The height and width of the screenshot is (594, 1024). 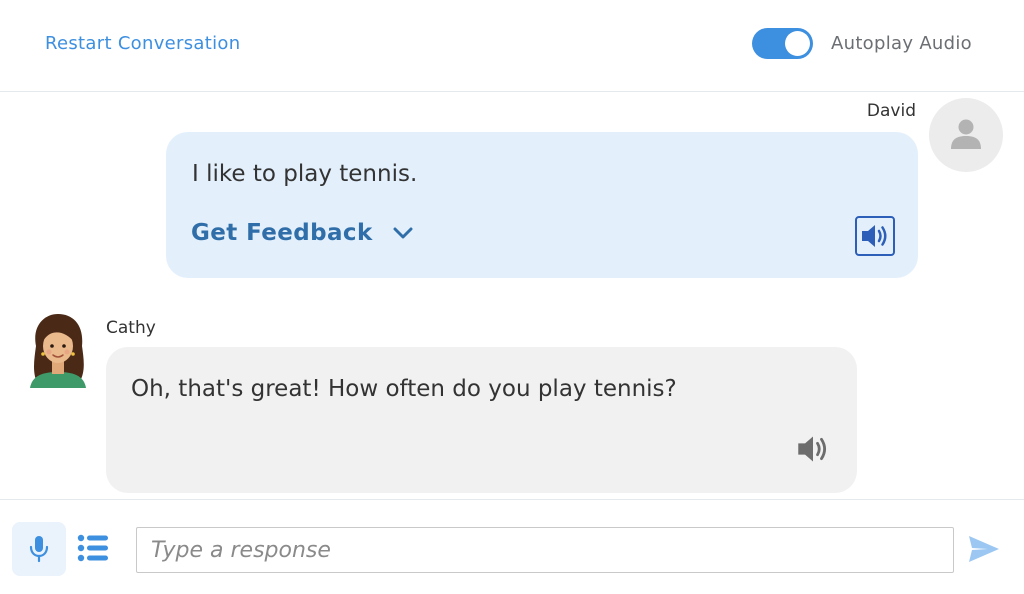 I want to click on list-icon, so click(x=92, y=548).